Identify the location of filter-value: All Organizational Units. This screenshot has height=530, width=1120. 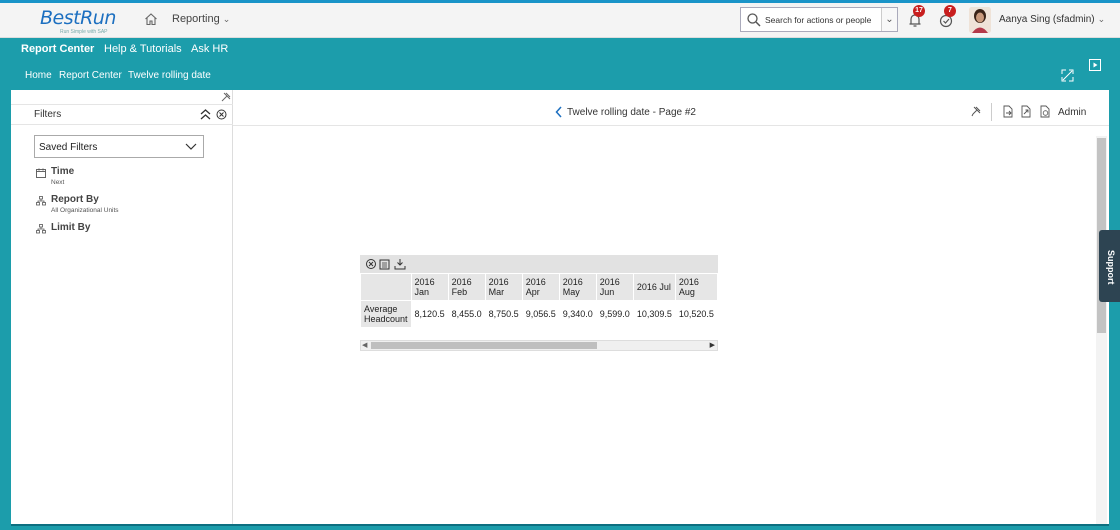
(85, 210).